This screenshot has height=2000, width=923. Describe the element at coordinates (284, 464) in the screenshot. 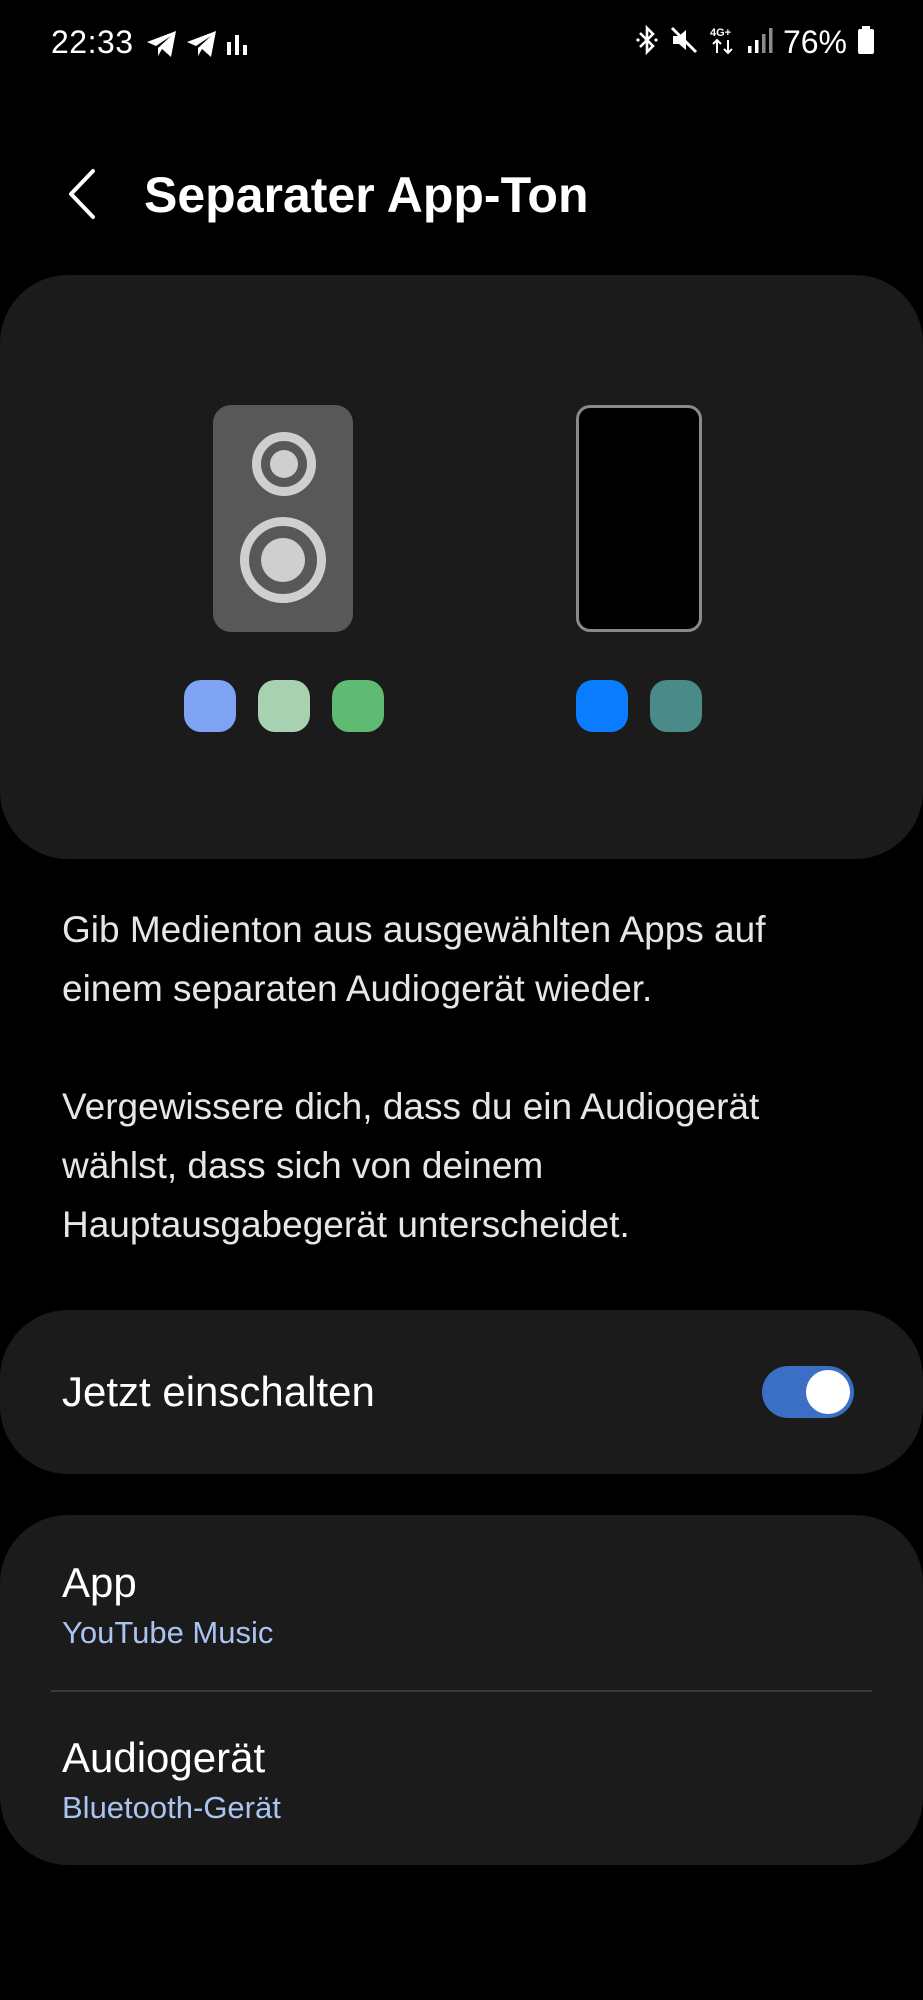

I see `speaker-tweeter` at that location.